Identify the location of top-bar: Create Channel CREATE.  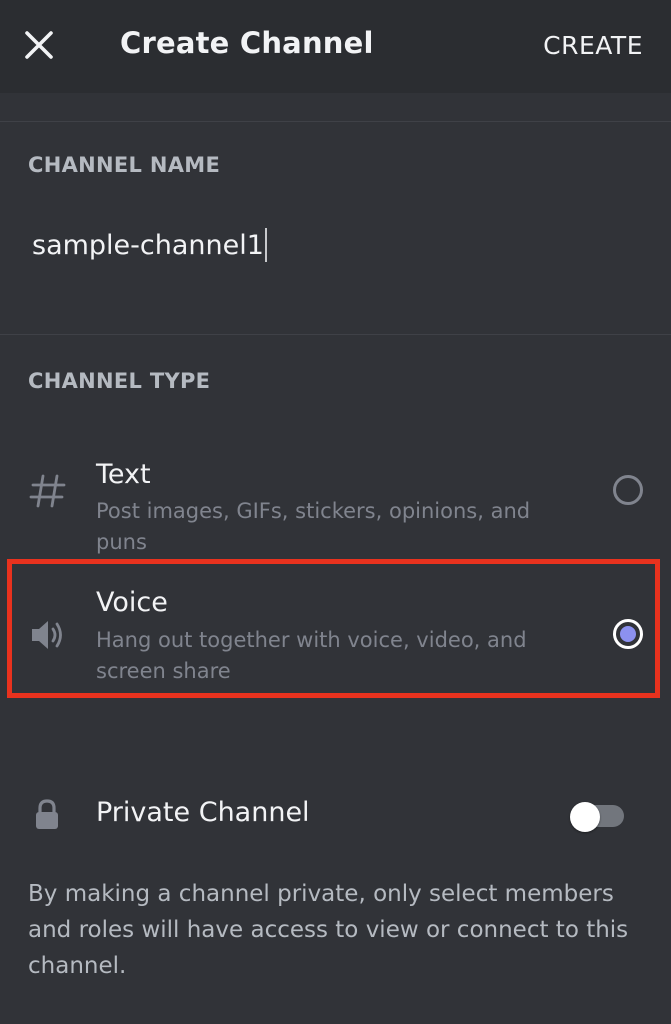
(335, 46).